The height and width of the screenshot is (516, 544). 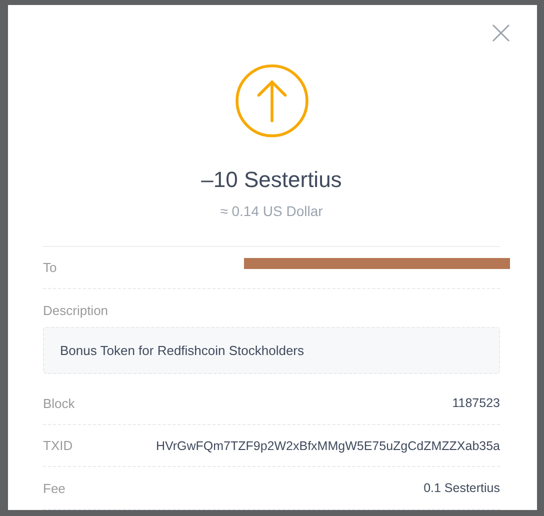 I want to click on fiat-value: ≈ 0.14 US Dollar, so click(x=271, y=210).